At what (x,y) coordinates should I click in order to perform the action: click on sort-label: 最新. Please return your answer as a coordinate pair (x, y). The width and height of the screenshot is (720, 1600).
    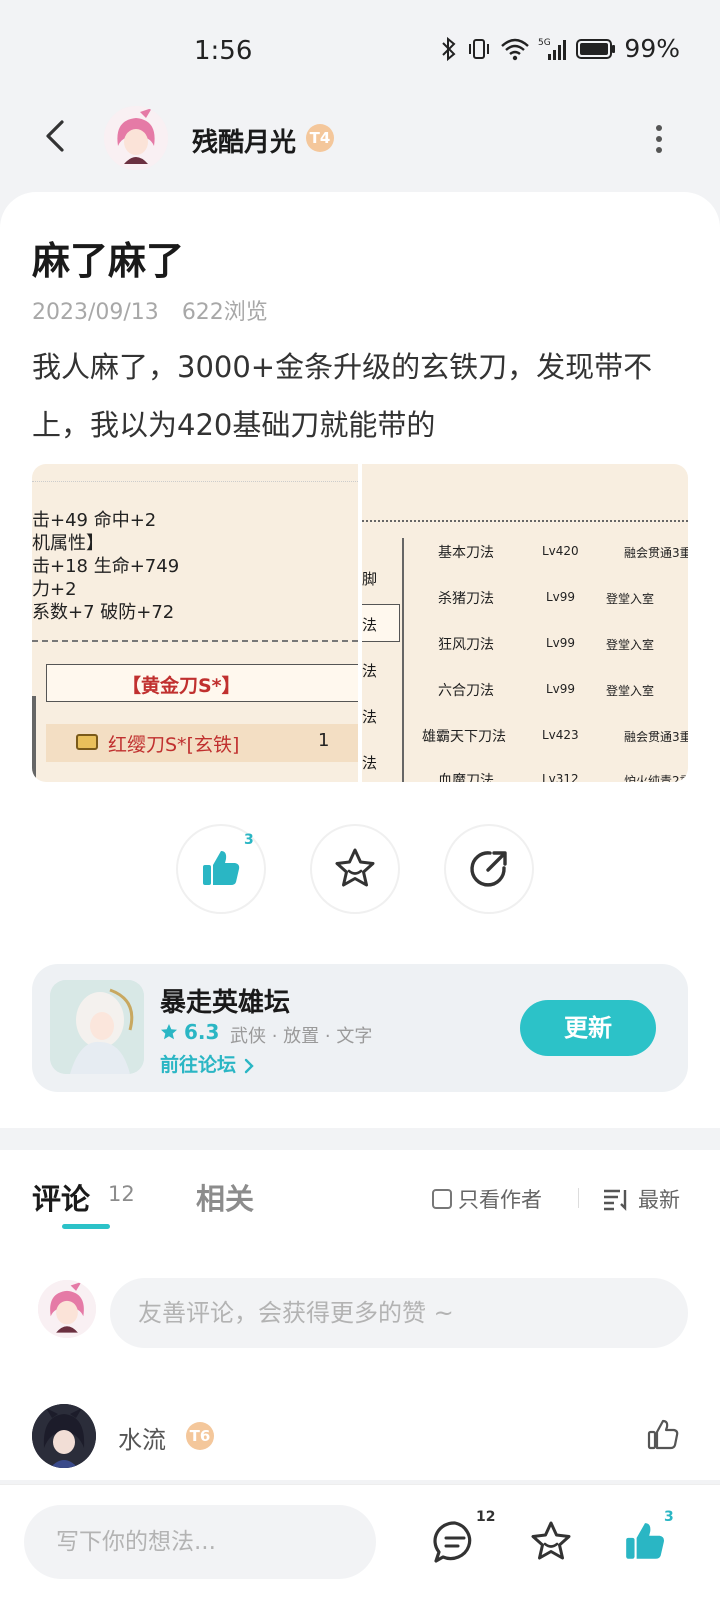
    Looking at the image, I should click on (659, 1200).